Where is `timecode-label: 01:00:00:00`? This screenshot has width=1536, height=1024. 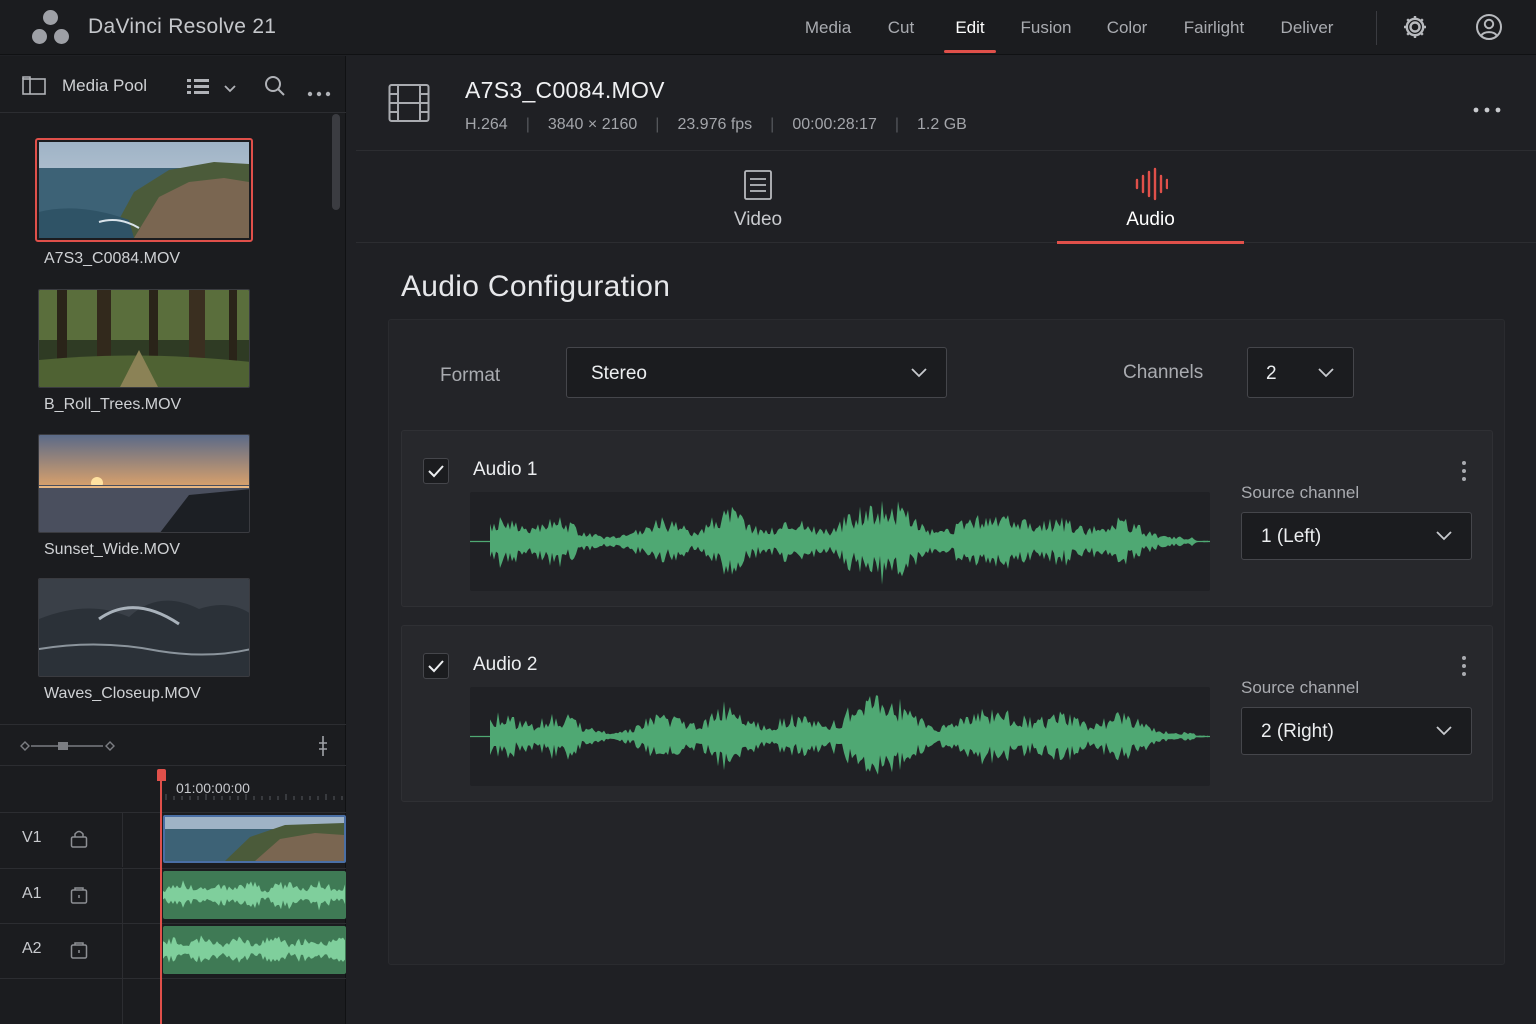 timecode-label: 01:00:00:00 is located at coordinates (213, 788).